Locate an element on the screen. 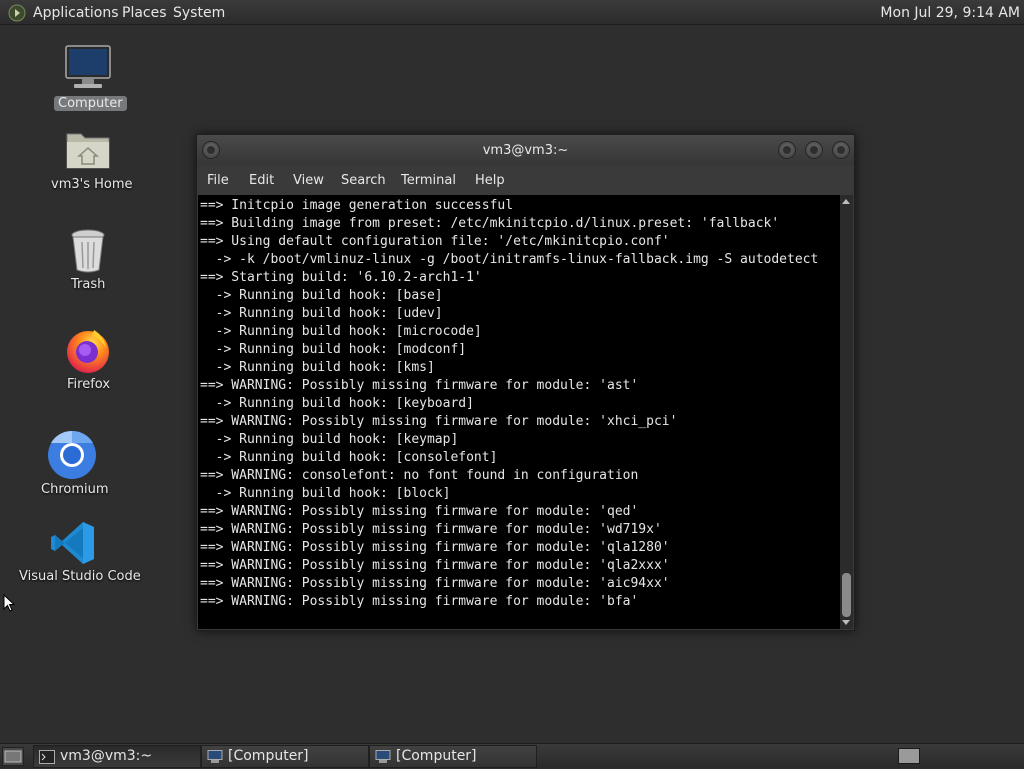  chromium-icon is located at coordinates (72, 454).